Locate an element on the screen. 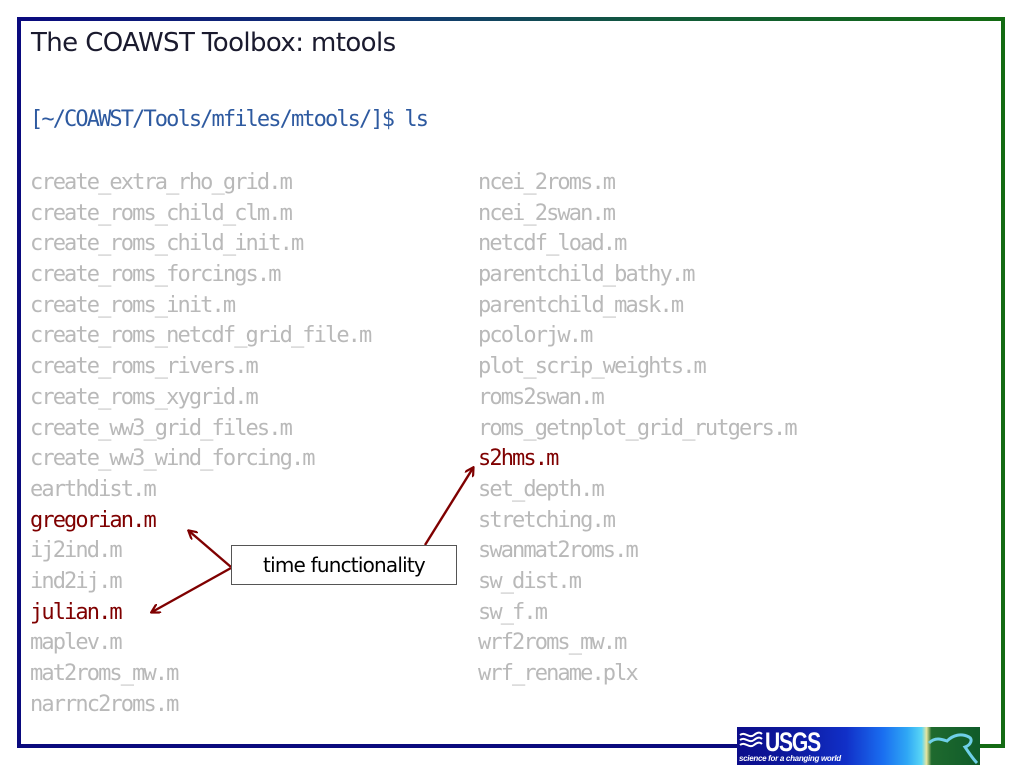 Image resolution: width=1024 pixels, height=768 pixels. usgs-logo: USGS science for a changing world is located at coordinates (858, 746).